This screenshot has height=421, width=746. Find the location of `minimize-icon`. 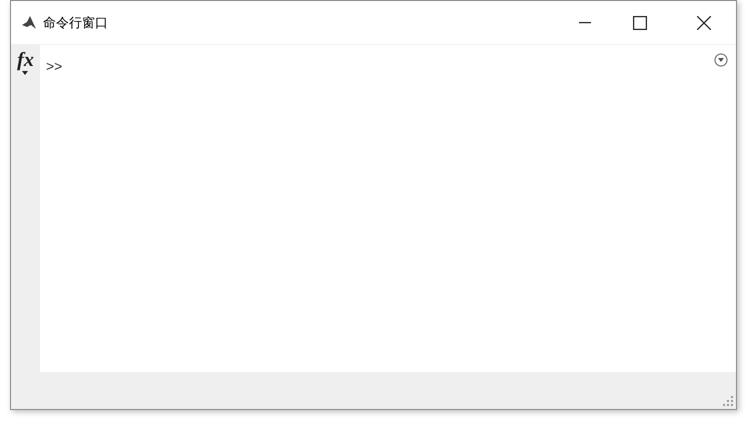

minimize-icon is located at coordinates (585, 23).